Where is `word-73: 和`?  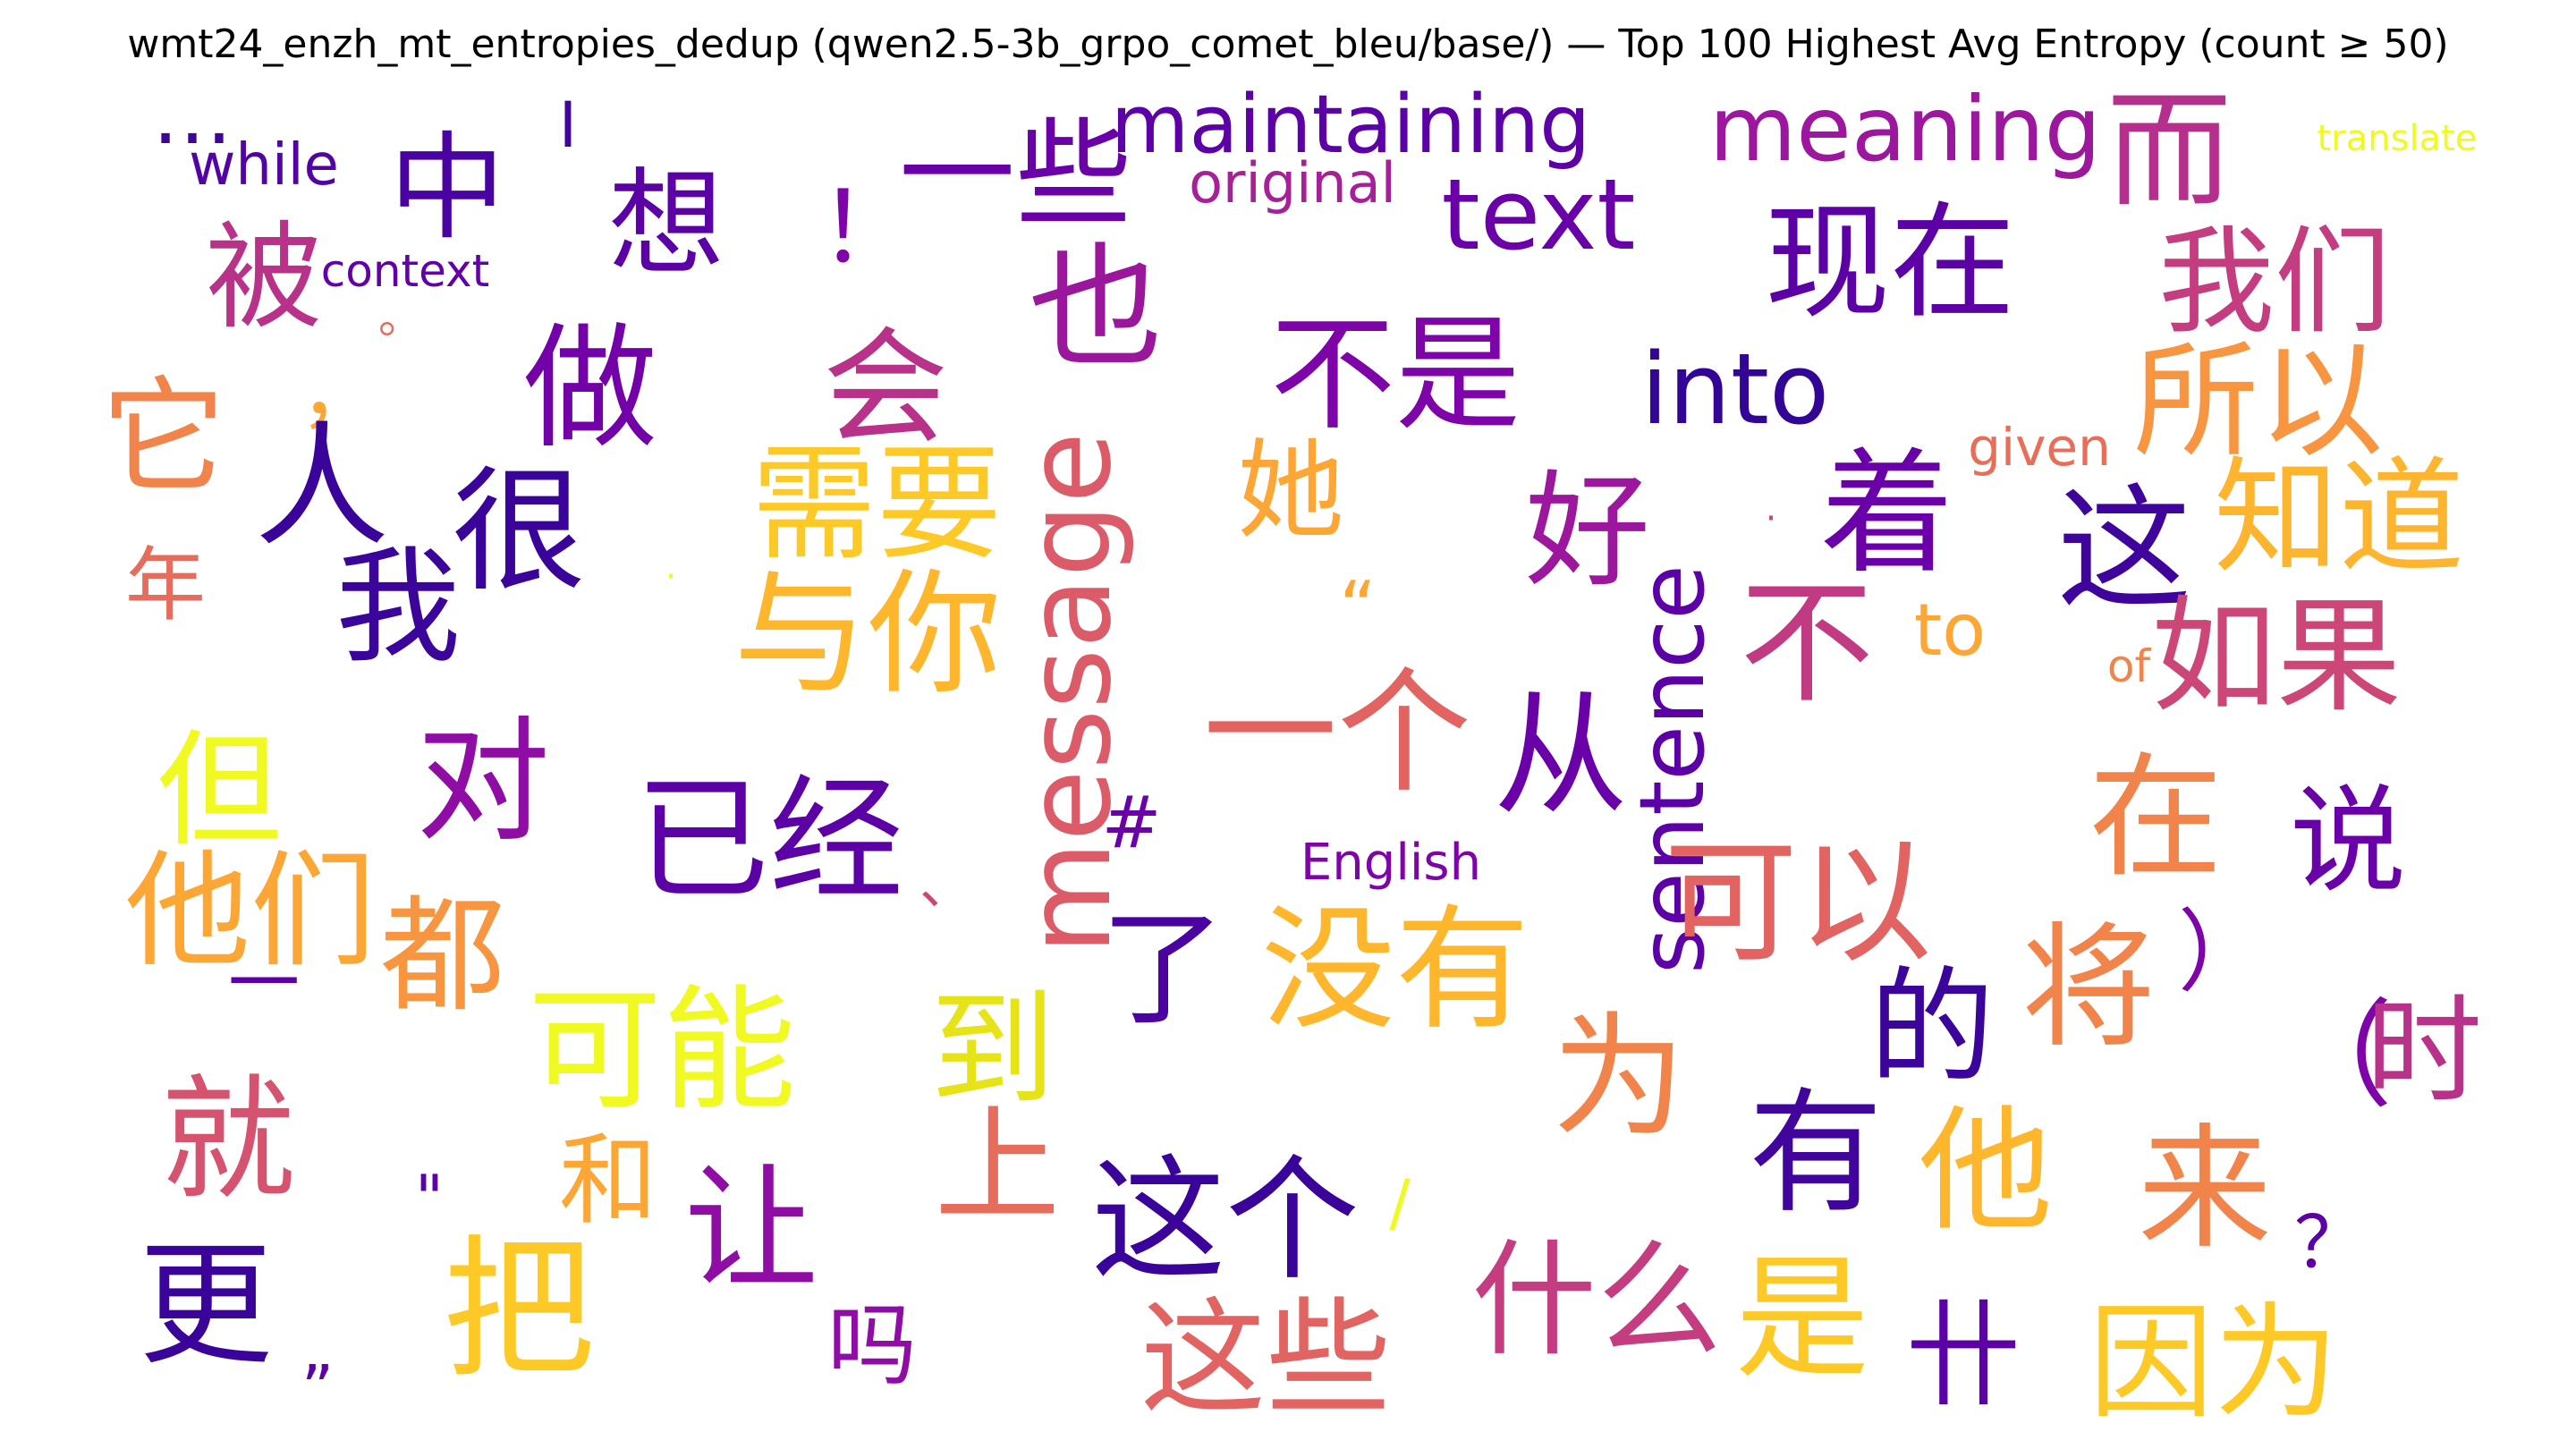
word-73: 和 is located at coordinates (608, 1180).